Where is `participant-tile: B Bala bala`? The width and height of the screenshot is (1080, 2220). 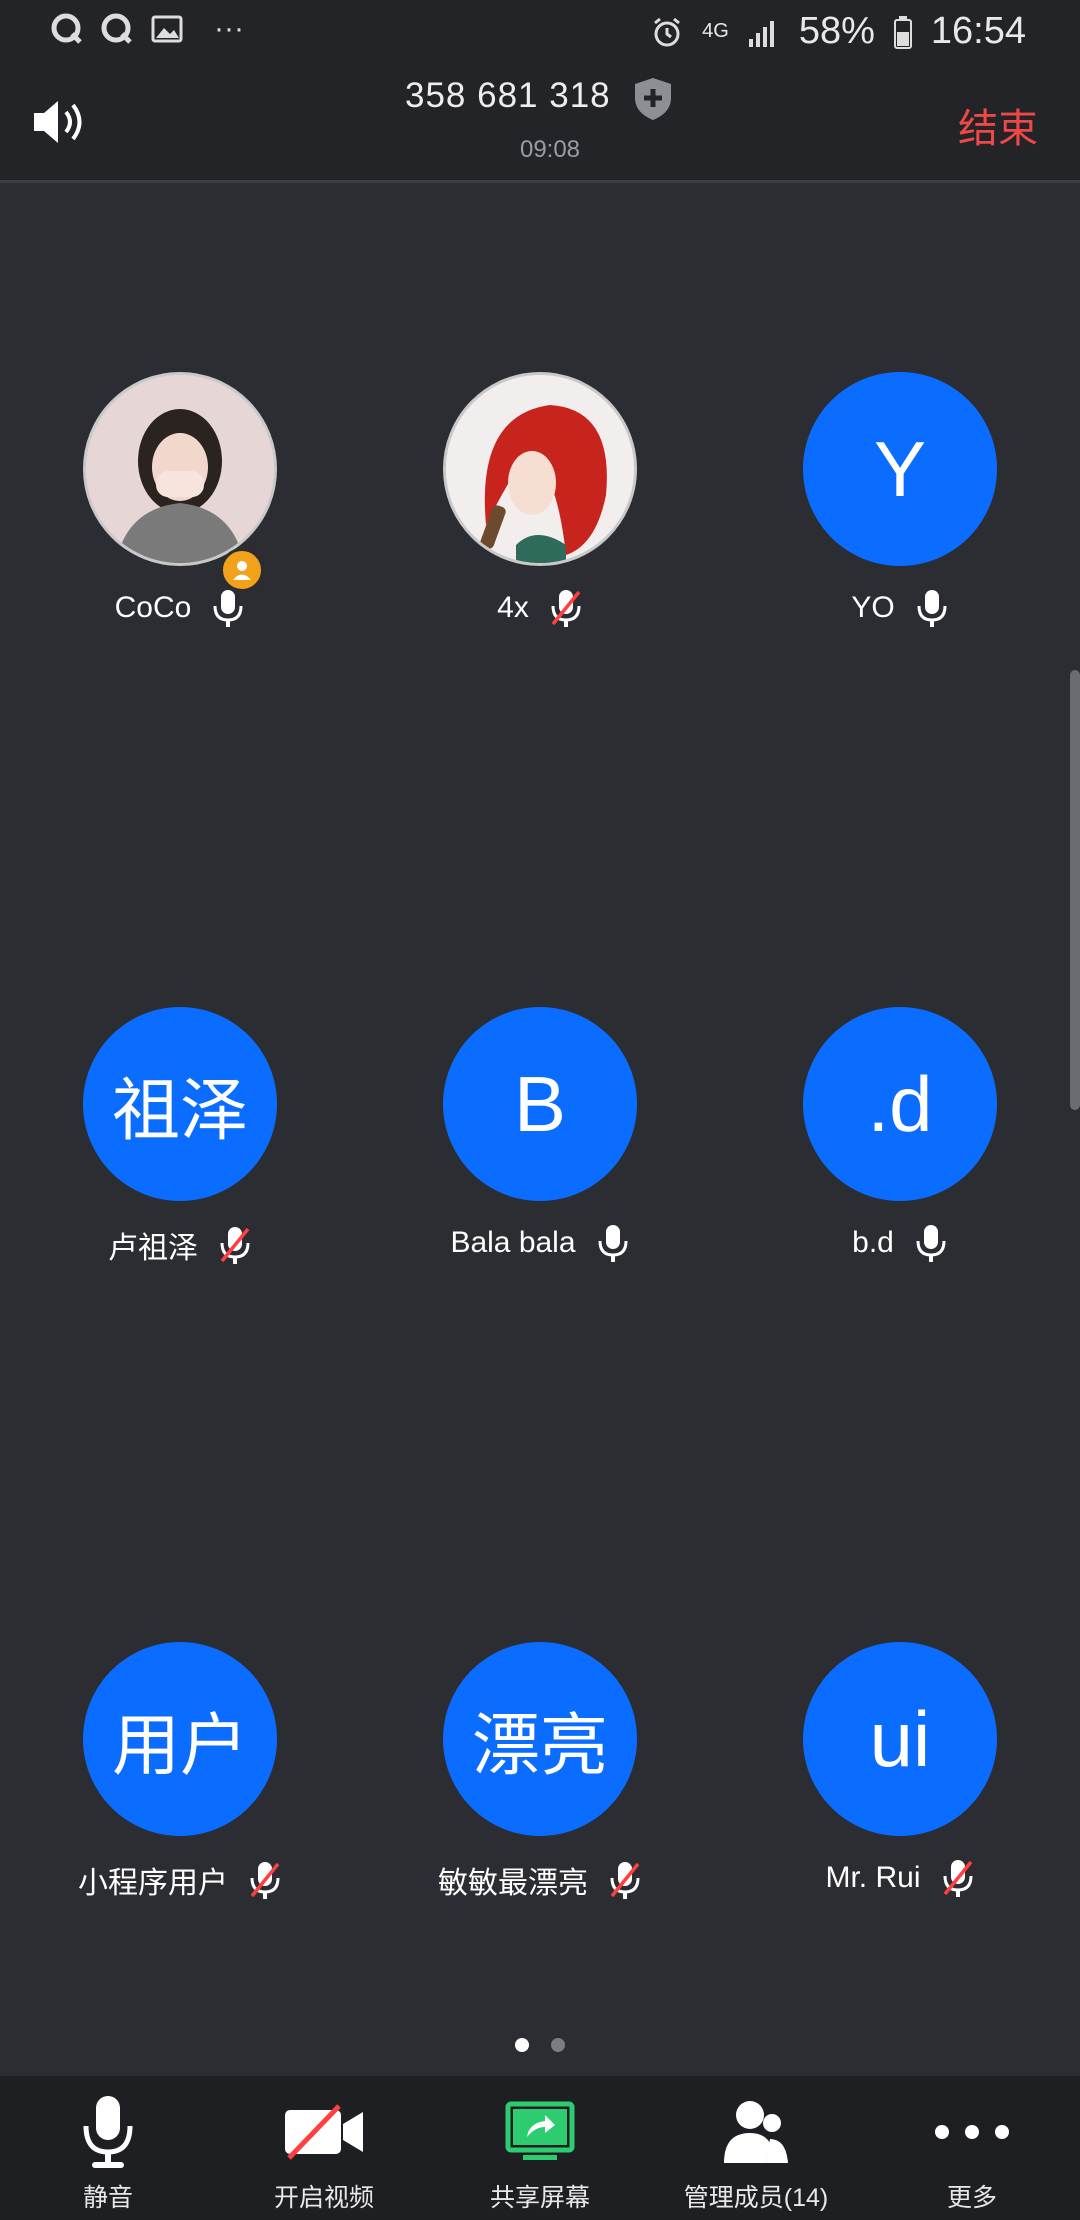 participant-tile: B Bala bala is located at coordinates (540, 1135).